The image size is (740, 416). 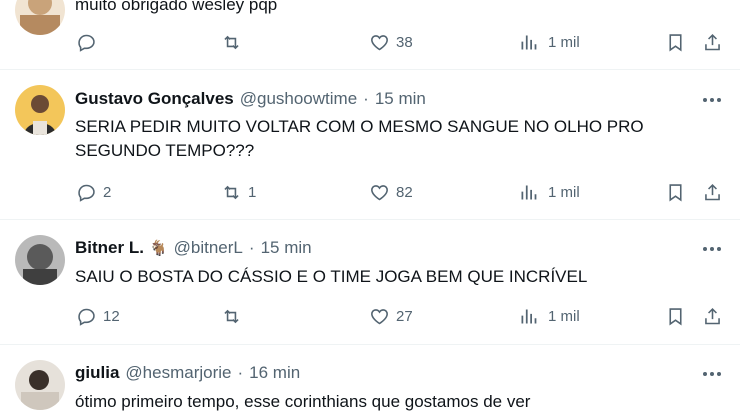 What do you see at coordinates (391, 192) in the screenshot?
I see `like-button: 82` at bounding box center [391, 192].